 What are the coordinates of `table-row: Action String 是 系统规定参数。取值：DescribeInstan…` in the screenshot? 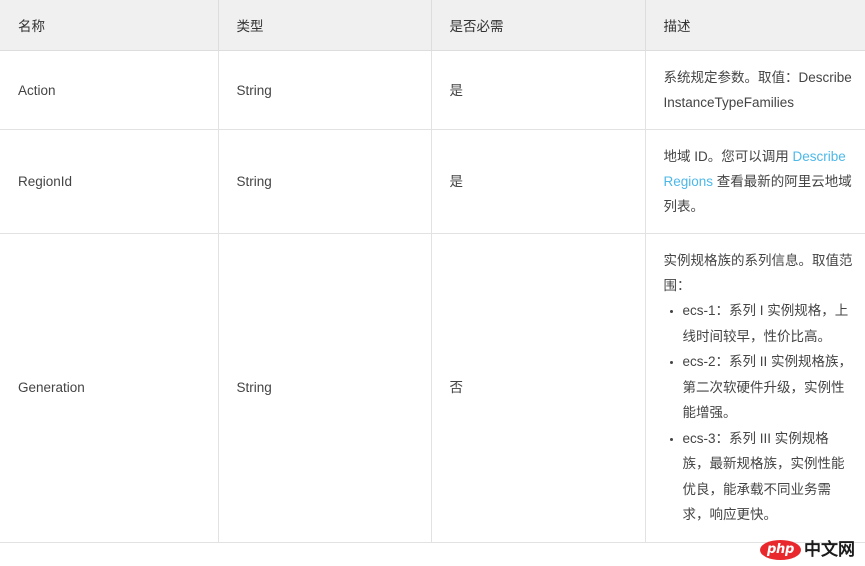 It's located at (432, 90).